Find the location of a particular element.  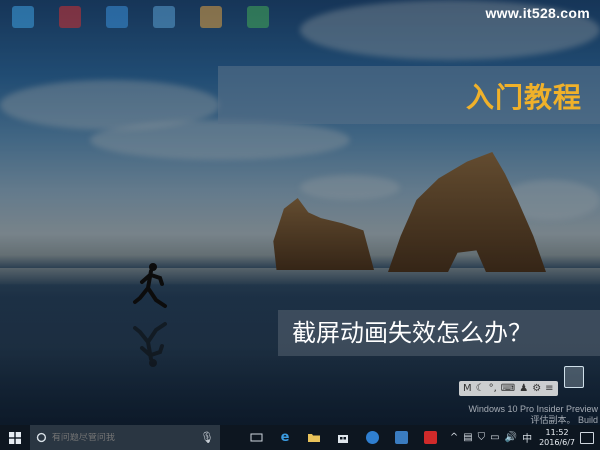

ime-toolbar: M ☾ °, ⌨ ♟ ⚙ ≡ is located at coordinates (508, 388).